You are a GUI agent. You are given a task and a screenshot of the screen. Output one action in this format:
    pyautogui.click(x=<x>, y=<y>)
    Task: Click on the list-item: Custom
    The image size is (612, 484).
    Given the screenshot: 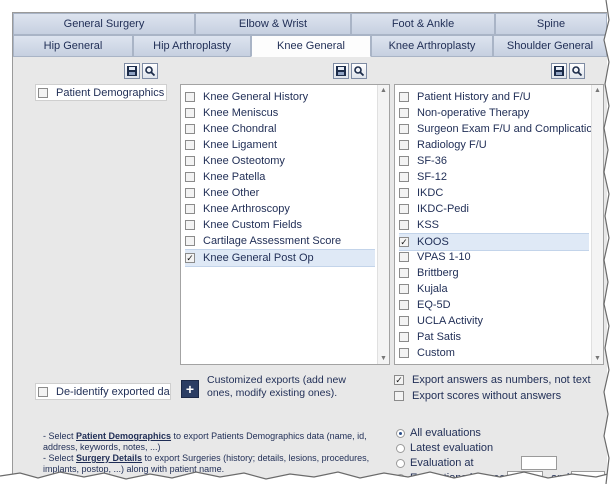 What is the action you would take?
    pyautogui.click(x=494, y=353)
    